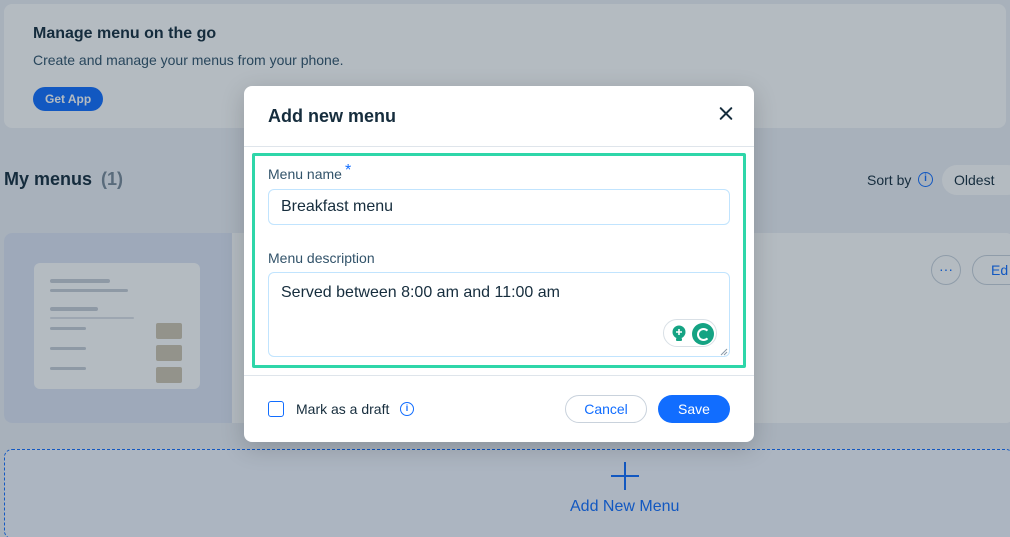 The width and height of the screenshot is (1010, 537). Describe the element at coordinates (499, 207) in the screenshot. I see `menu-name-input` at that location.